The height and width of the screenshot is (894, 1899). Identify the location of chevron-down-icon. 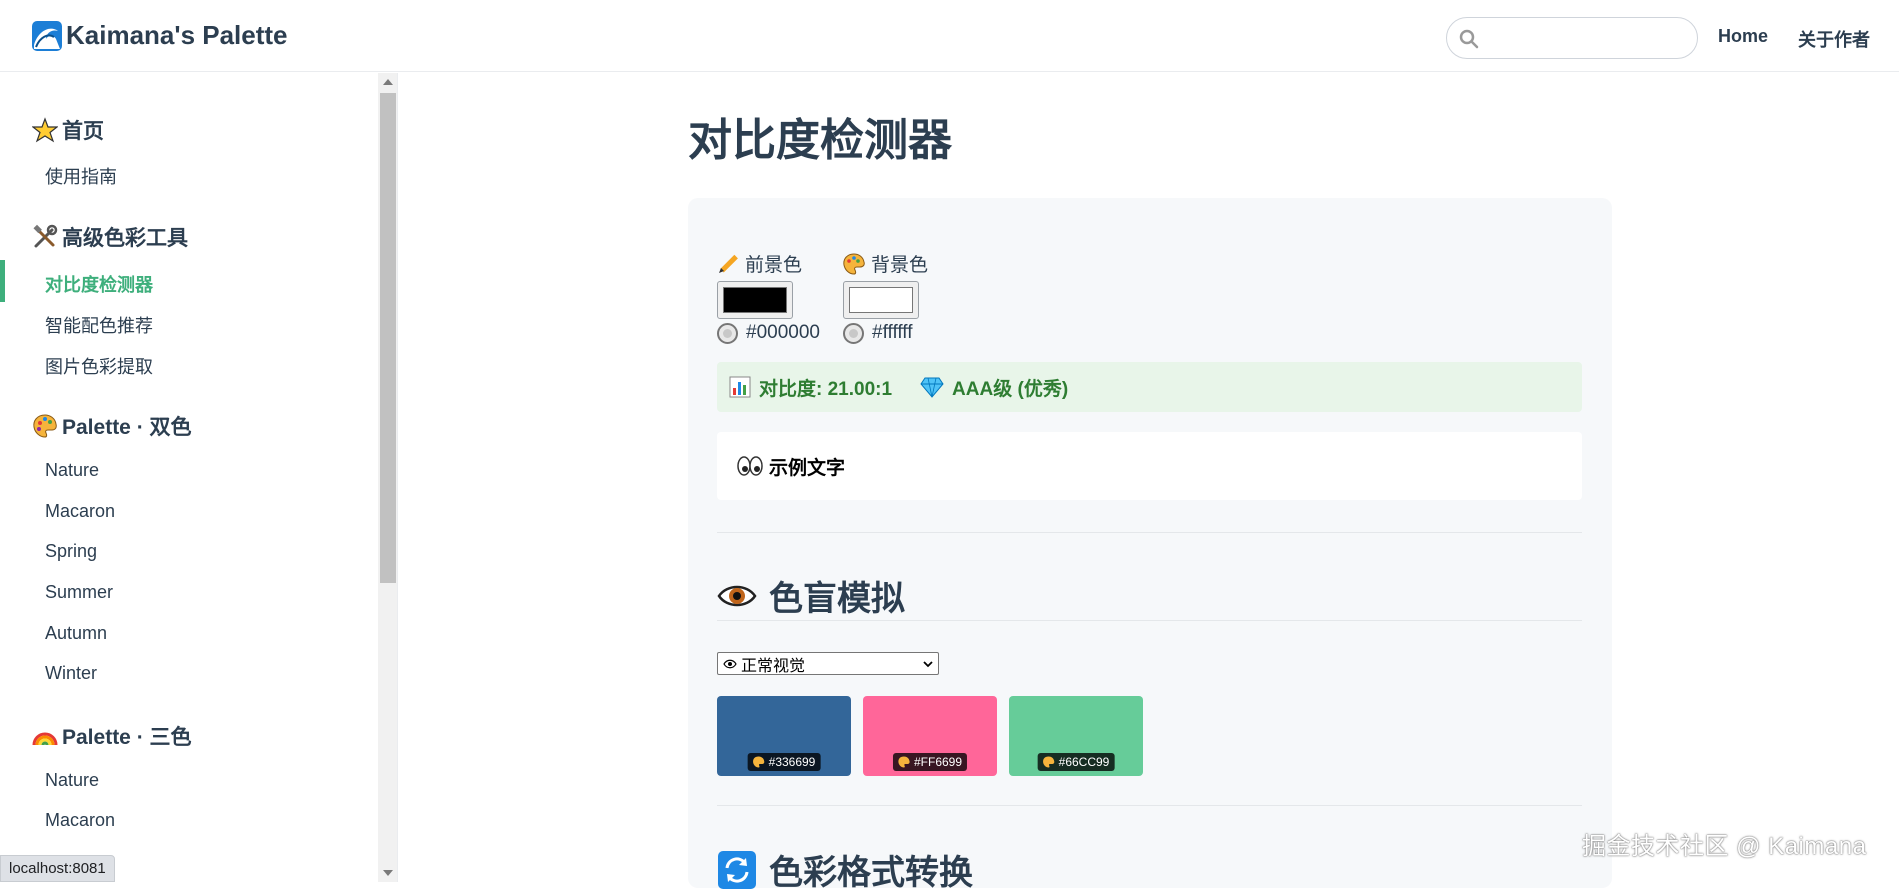
(928, 664).